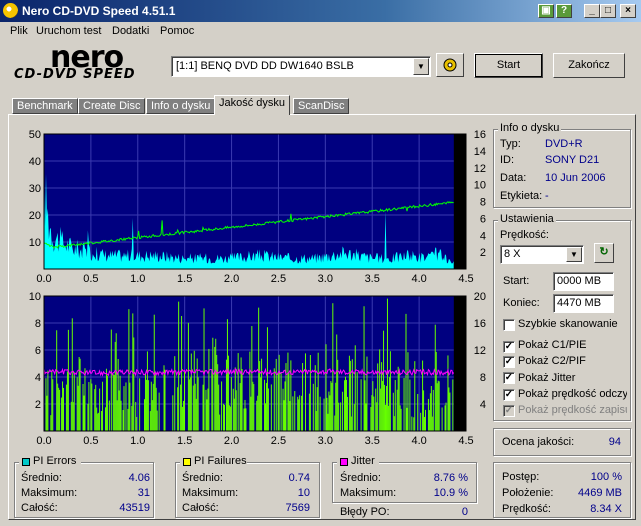  Describe the element at coordinates (450, 493) in the screenshot. I see `jitter-max-value: 10.9 %` at that location.